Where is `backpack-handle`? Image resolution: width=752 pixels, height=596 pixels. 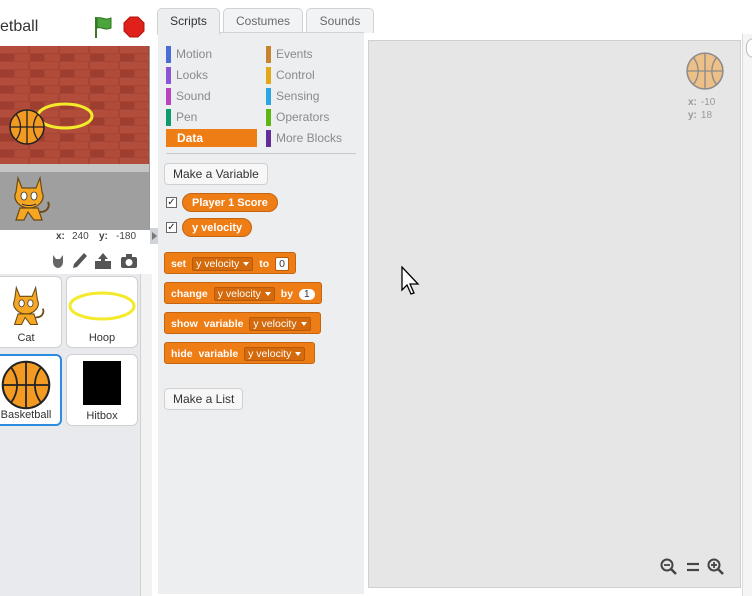 backpack-handle is located at coordinates (749, 48).